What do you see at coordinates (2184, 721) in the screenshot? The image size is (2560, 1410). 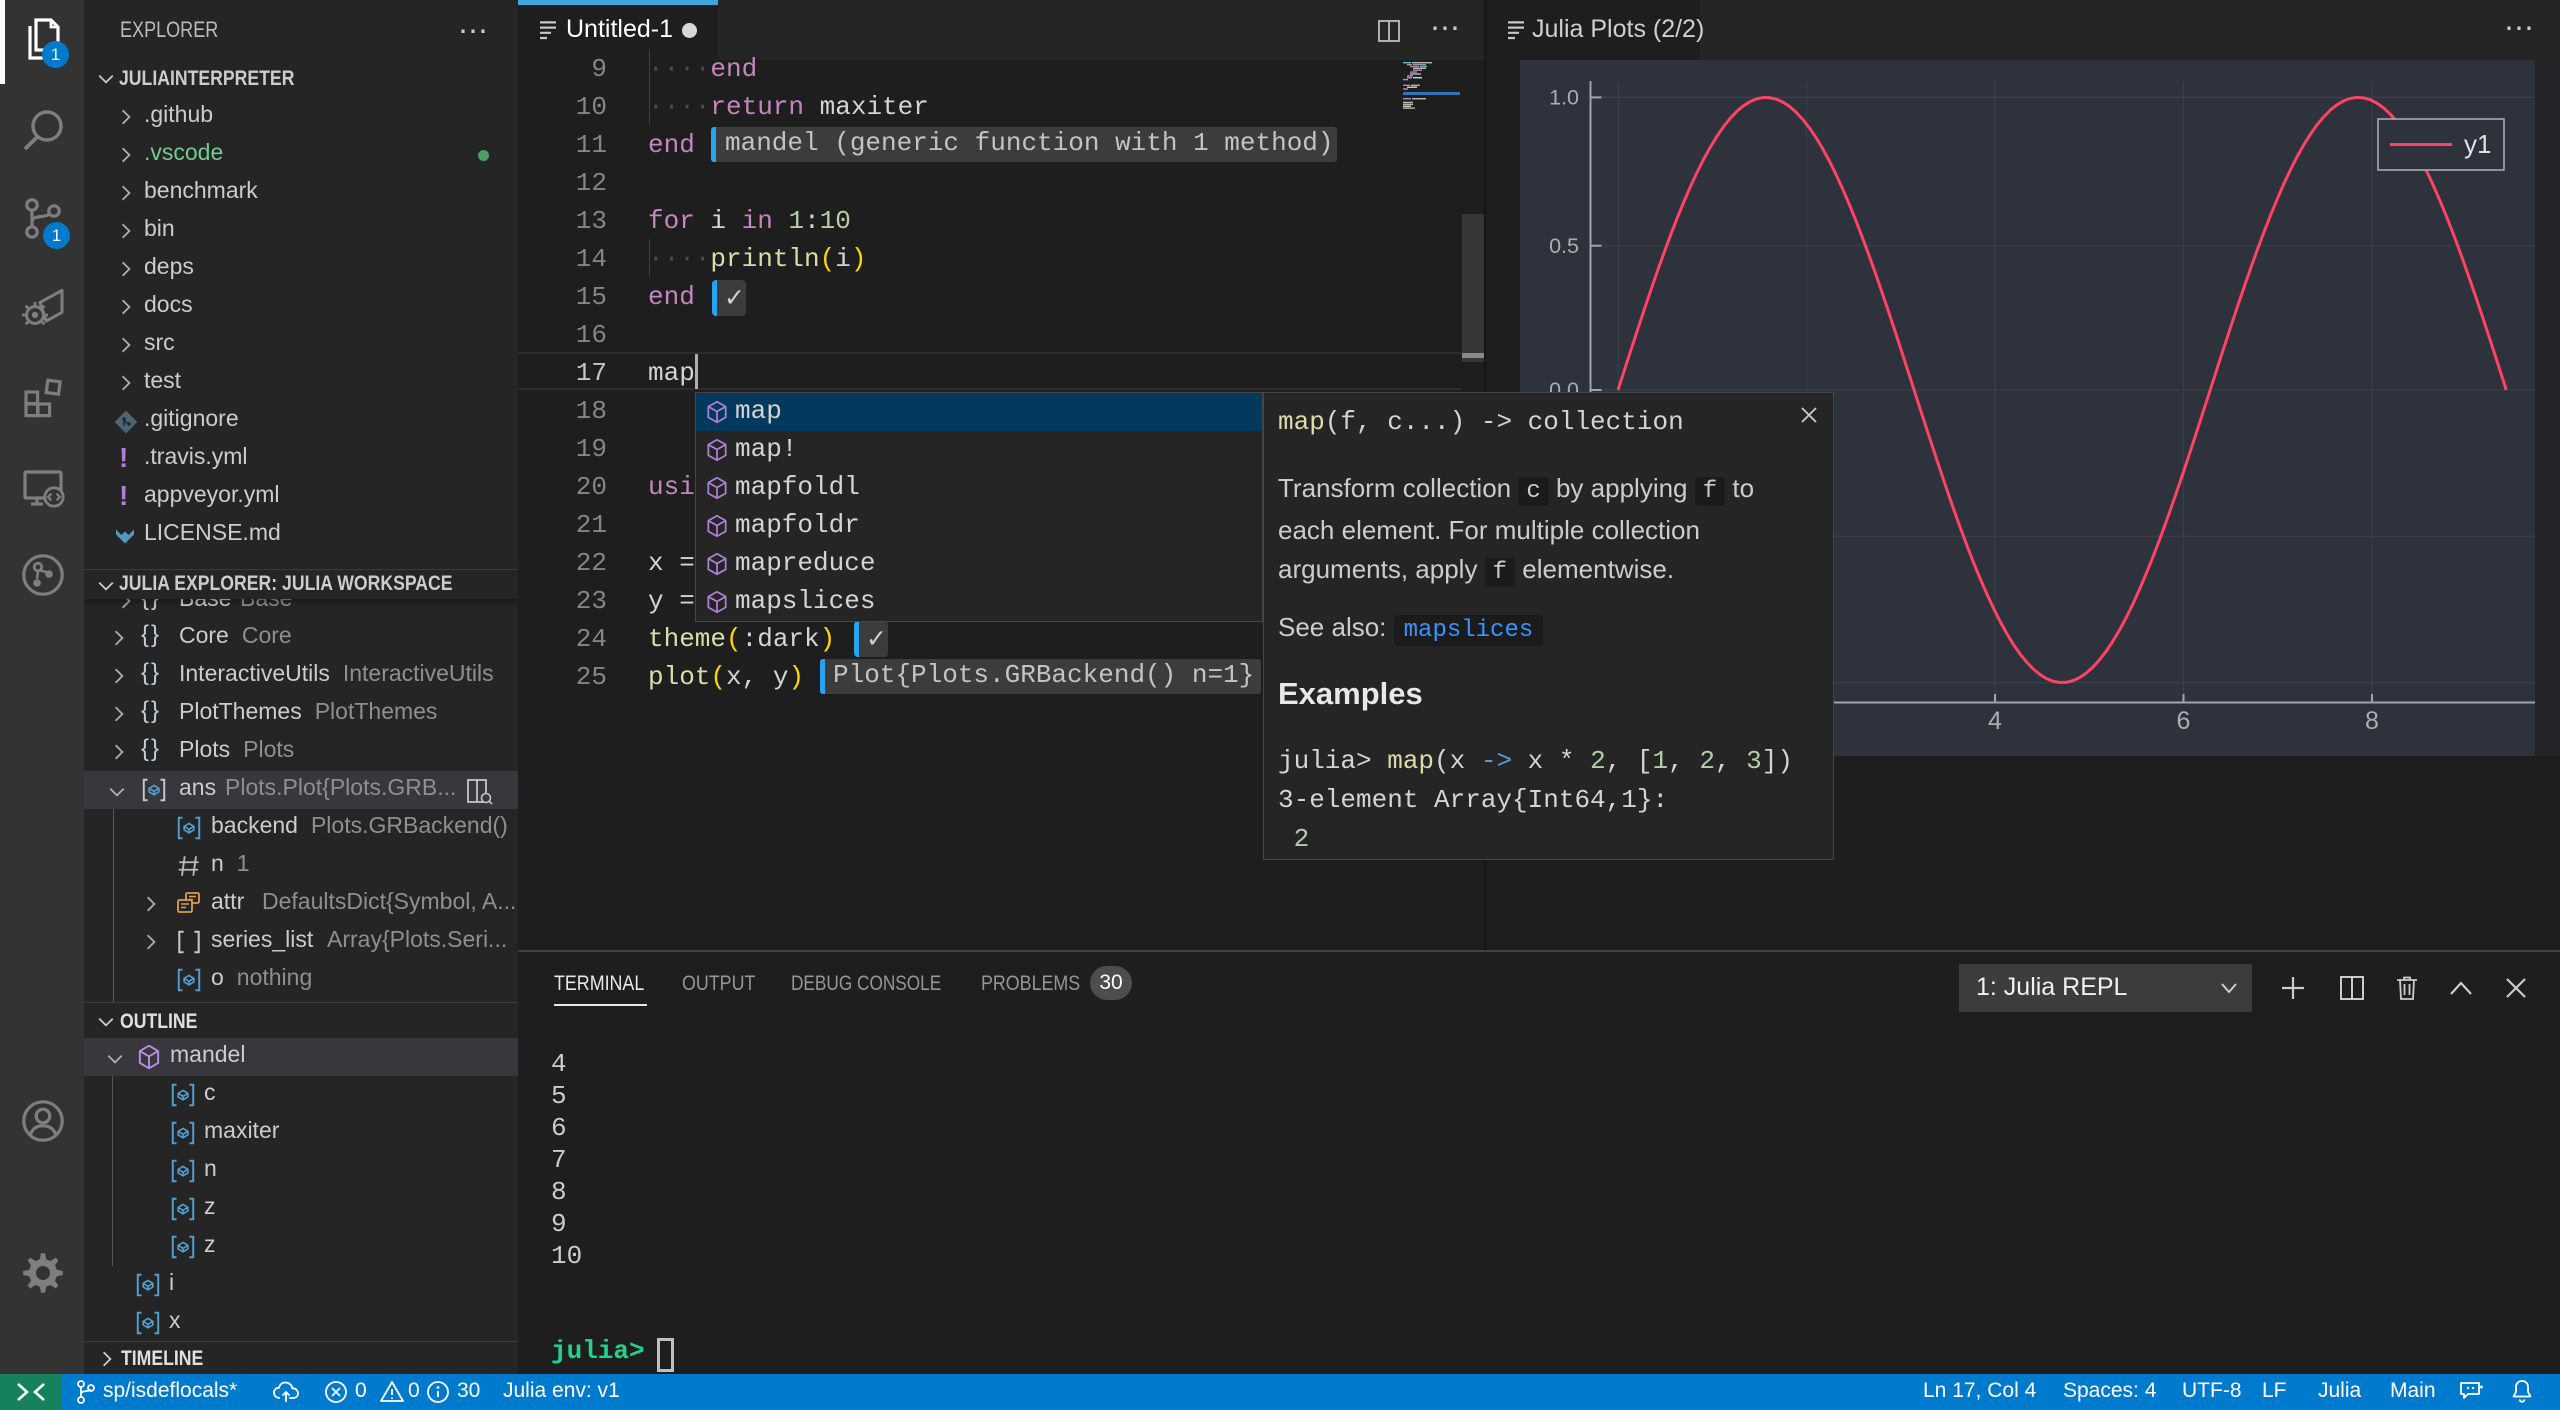 I see `svg-text: 6` at bounding box center [2184, 721].